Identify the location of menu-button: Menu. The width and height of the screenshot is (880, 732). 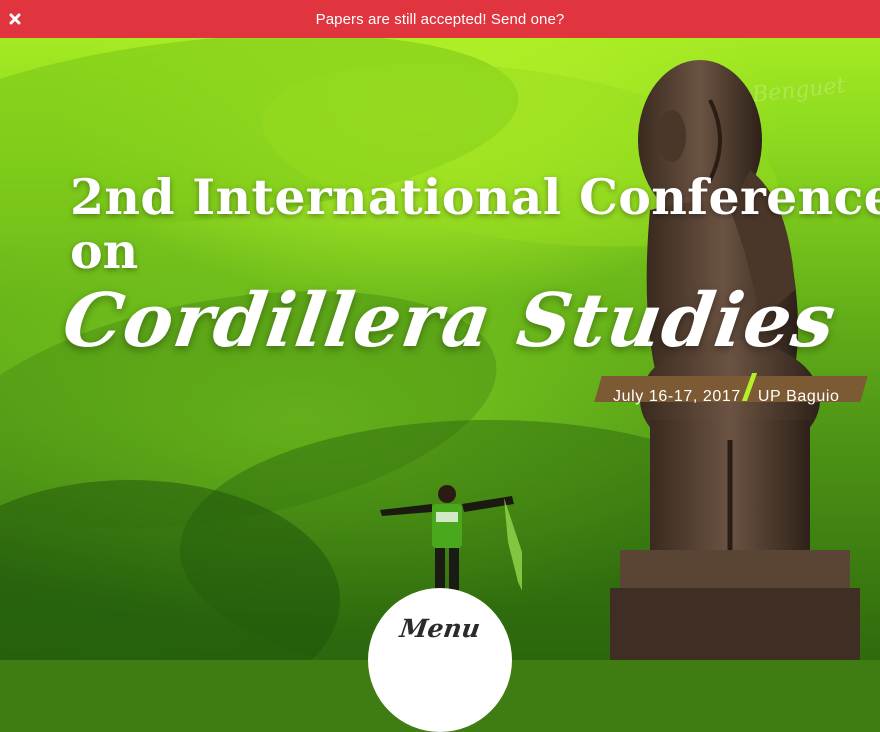
(440, 660).